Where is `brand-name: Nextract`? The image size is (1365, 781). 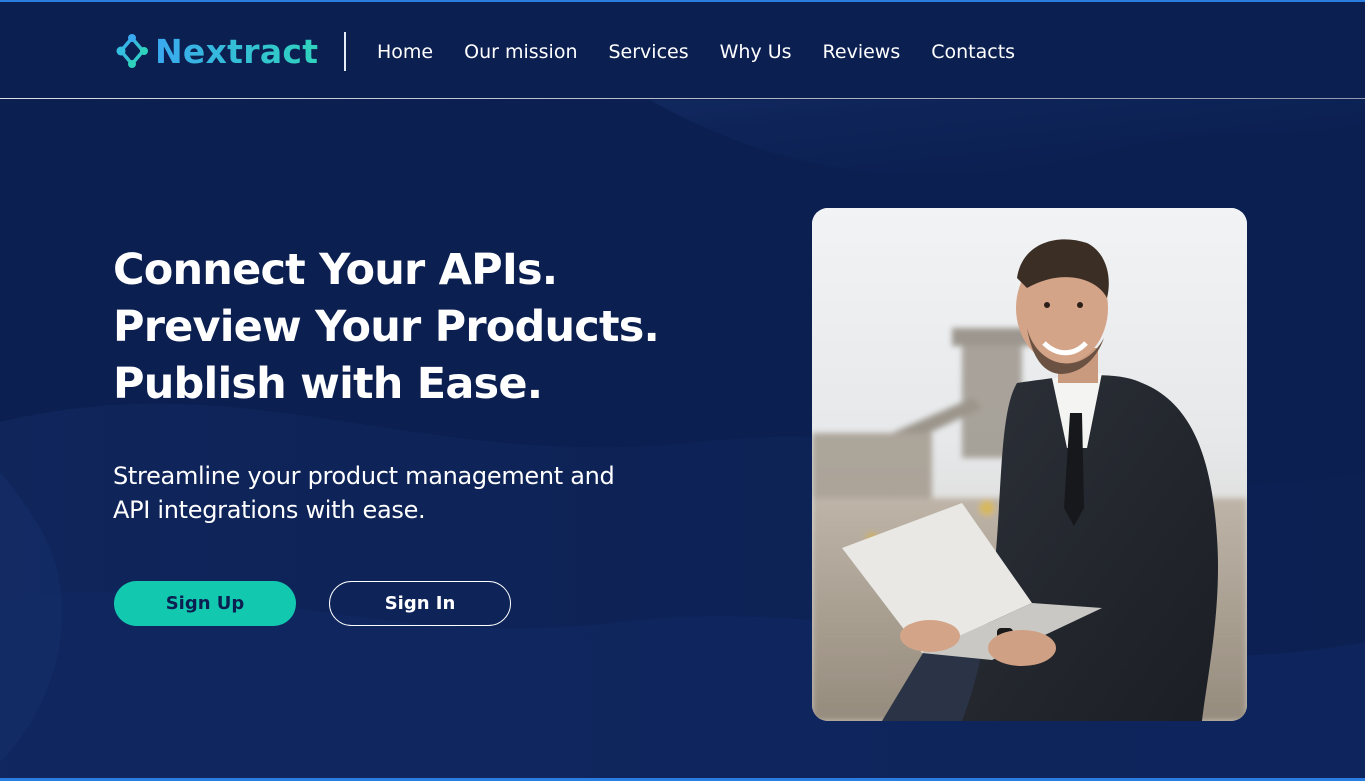
brand-name: Nextract is located at coordinates (237, 51).